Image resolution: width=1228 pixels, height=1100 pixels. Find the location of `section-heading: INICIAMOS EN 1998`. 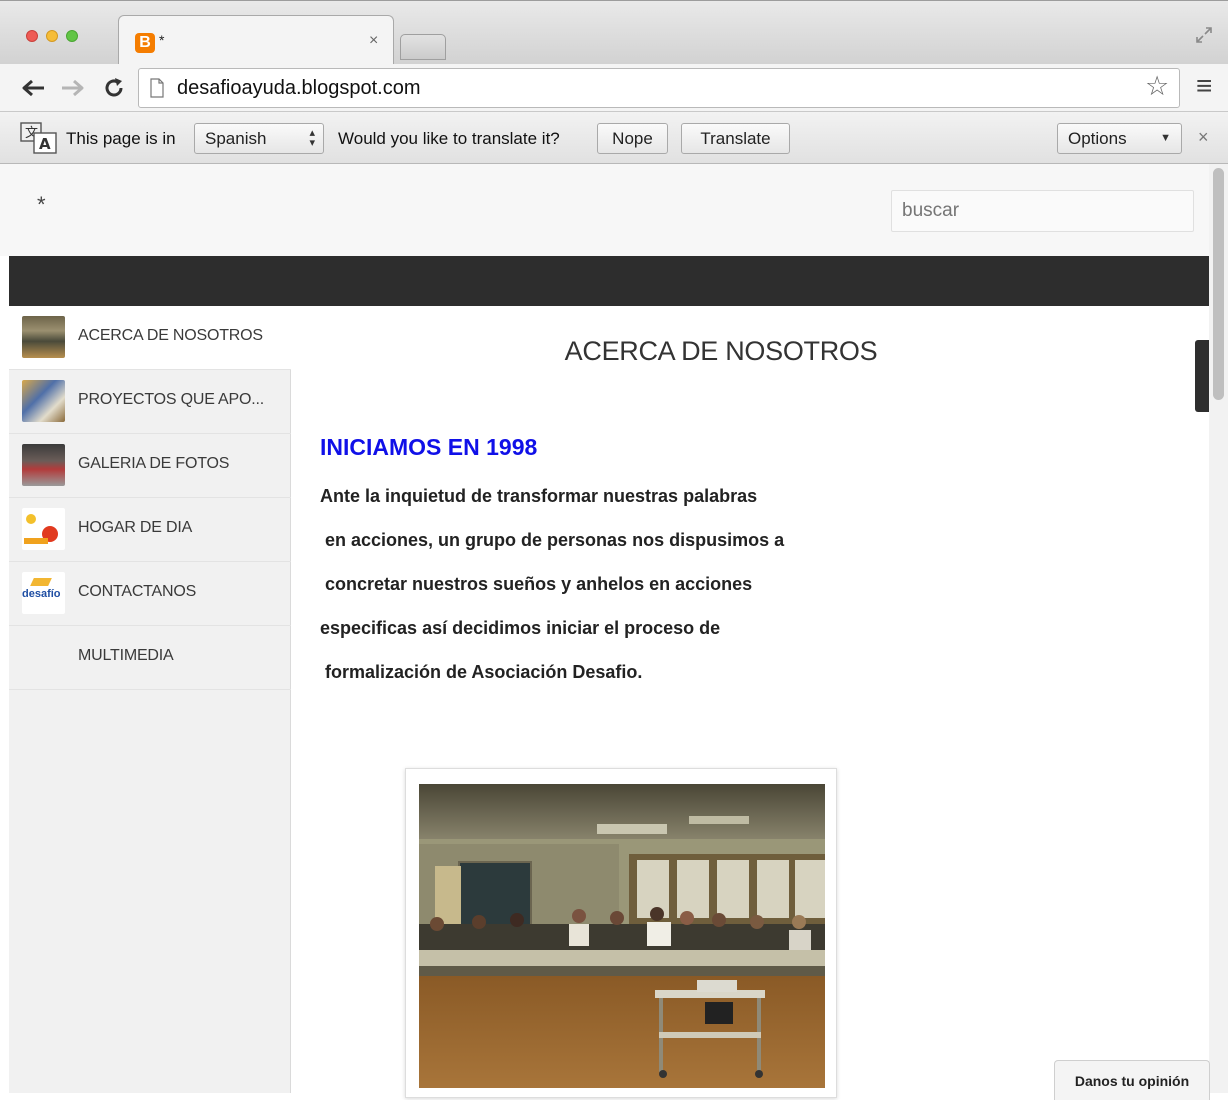

section-heading: INICIAMOS EN 1998 is located at coordinates (429, 447).